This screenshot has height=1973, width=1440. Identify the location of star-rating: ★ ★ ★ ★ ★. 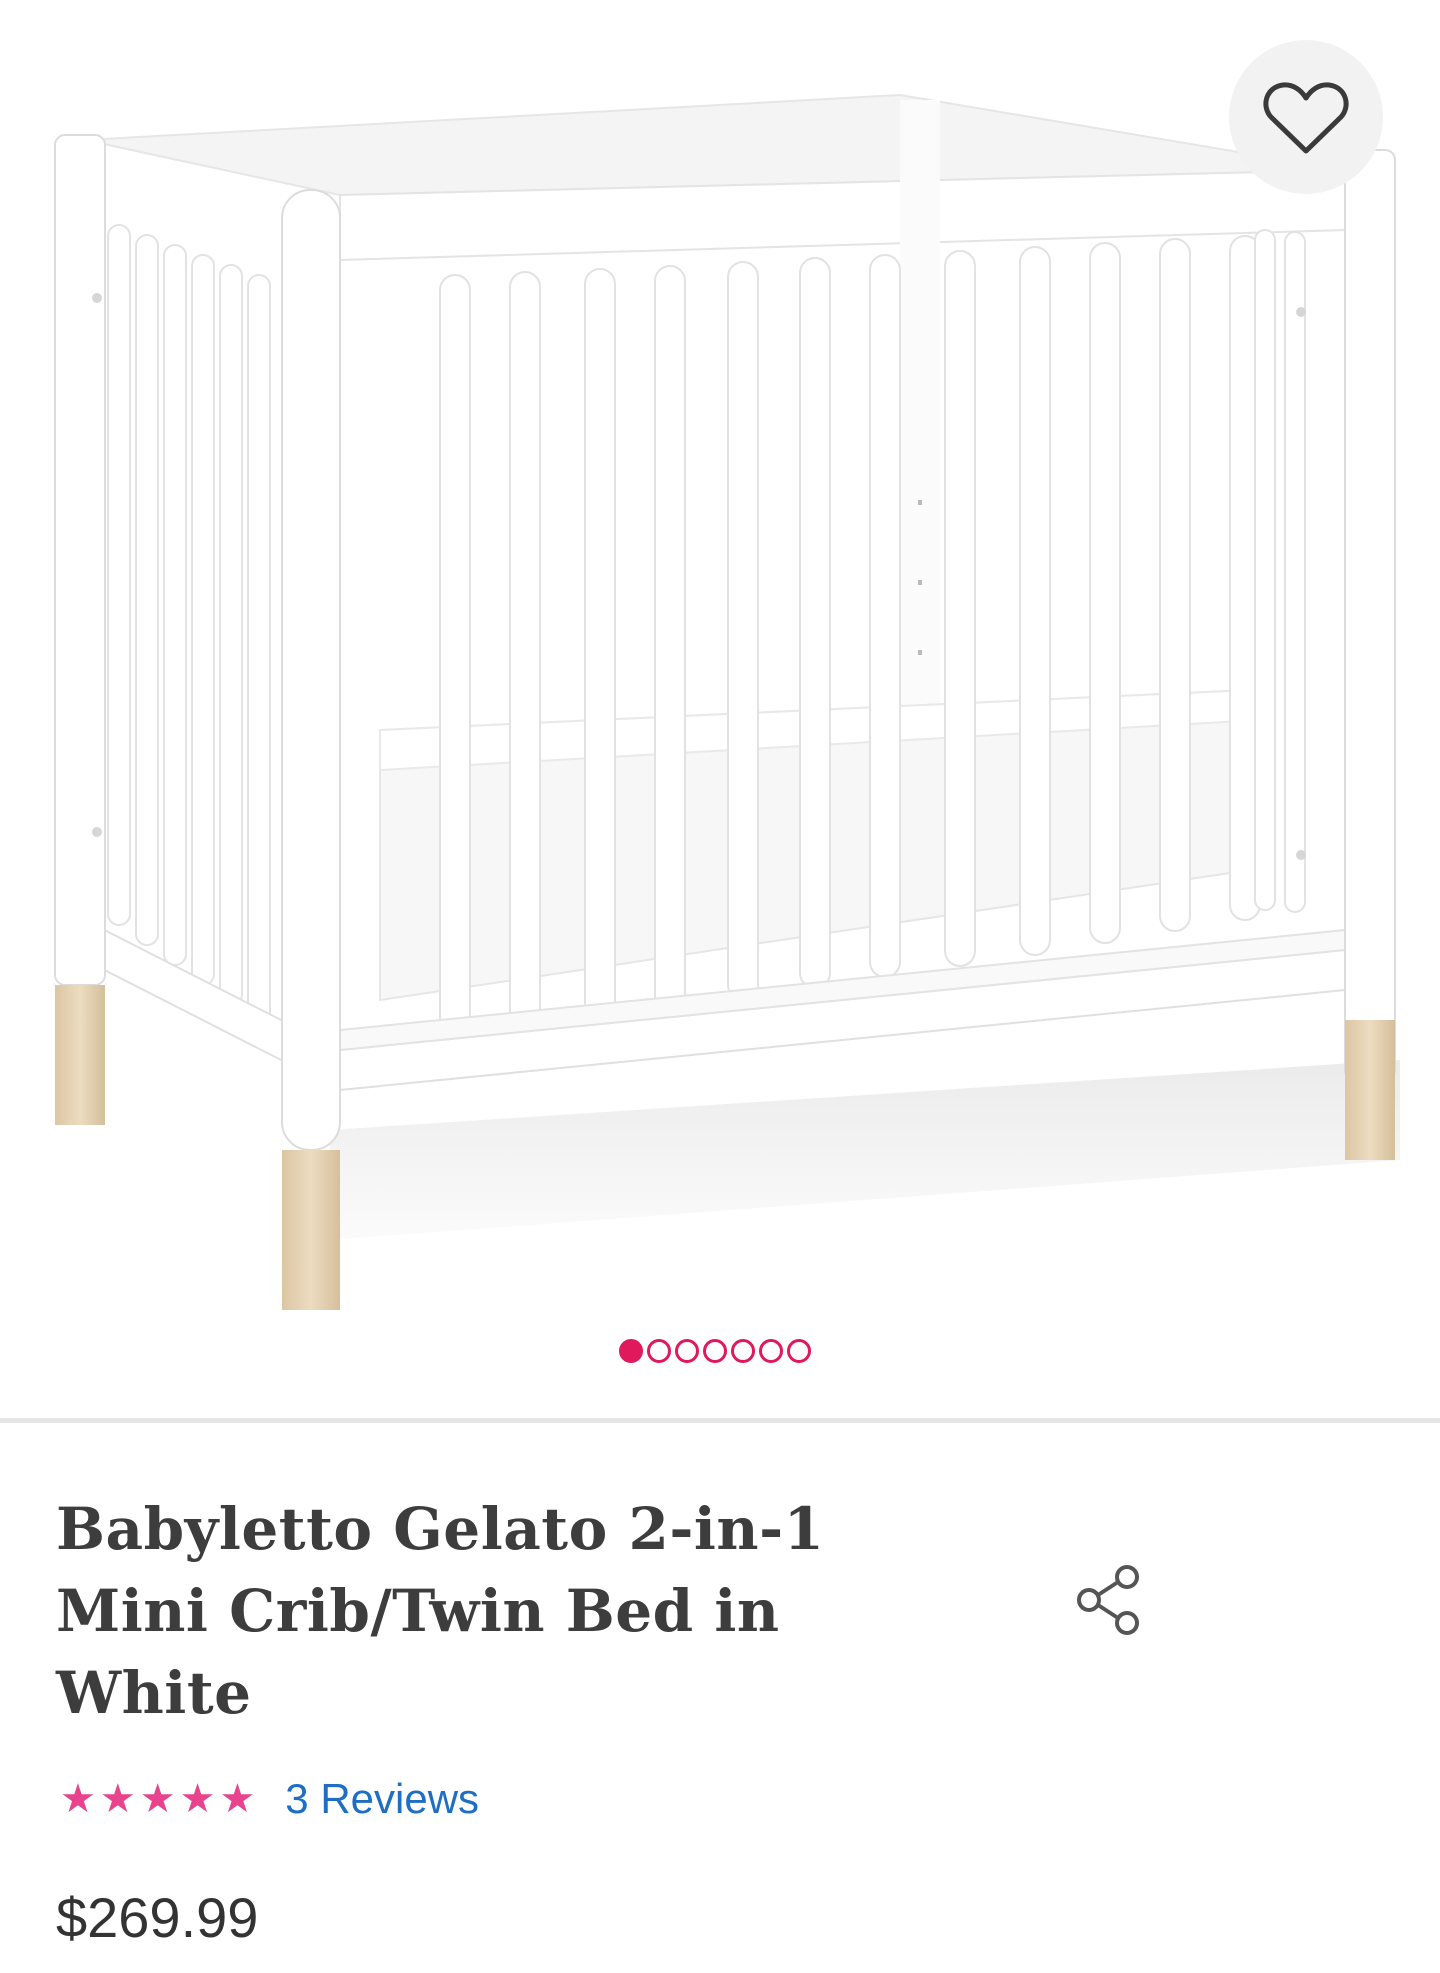
(157, 1799).